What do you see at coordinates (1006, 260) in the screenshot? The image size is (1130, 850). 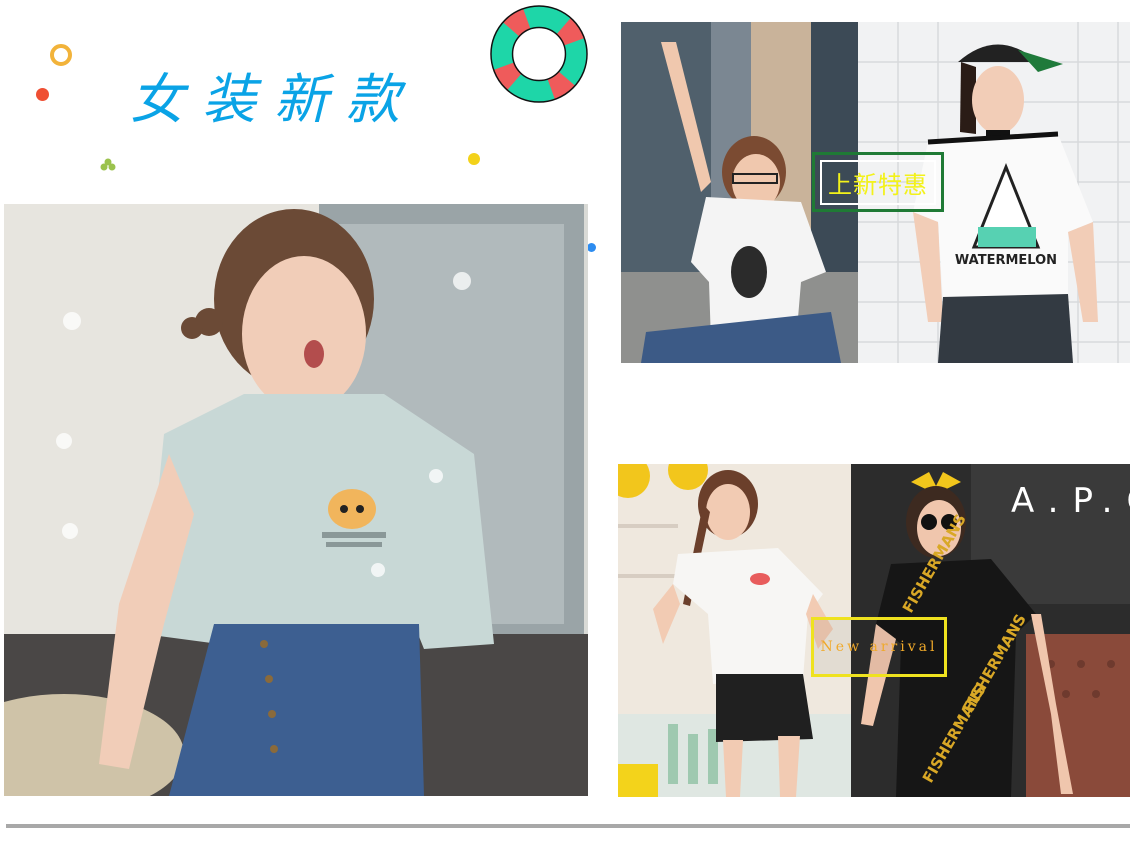 I see `watermelon-tee-text: WATERMELON` at bounding box center [1006, 260].